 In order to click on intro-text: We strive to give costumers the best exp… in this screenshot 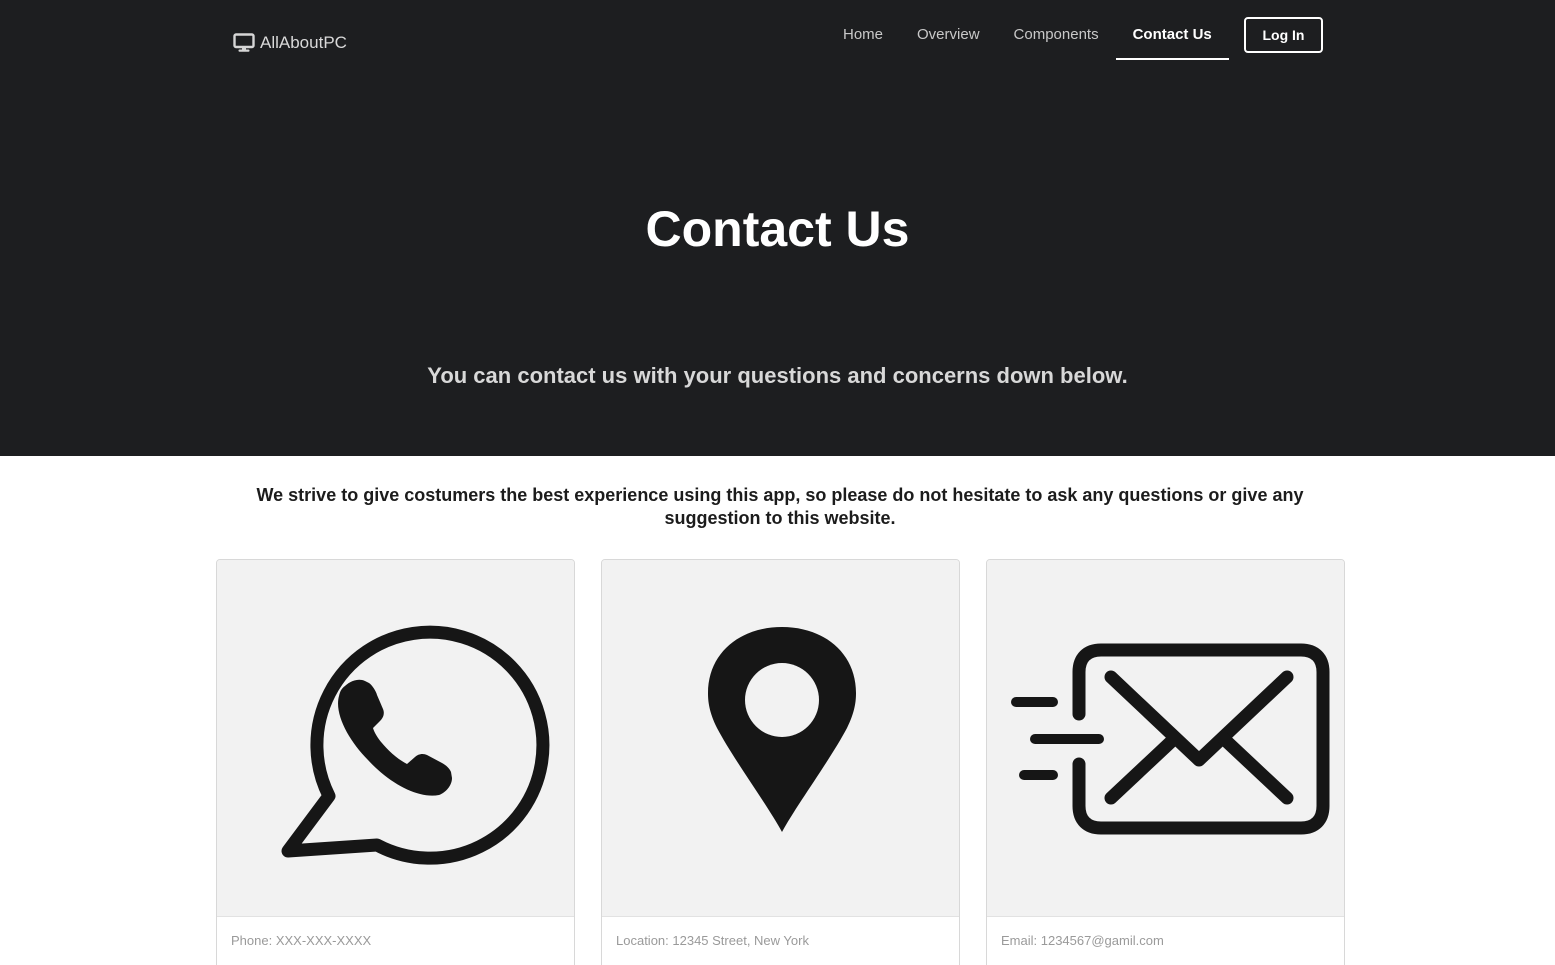, I will do `click(780, 506)`.